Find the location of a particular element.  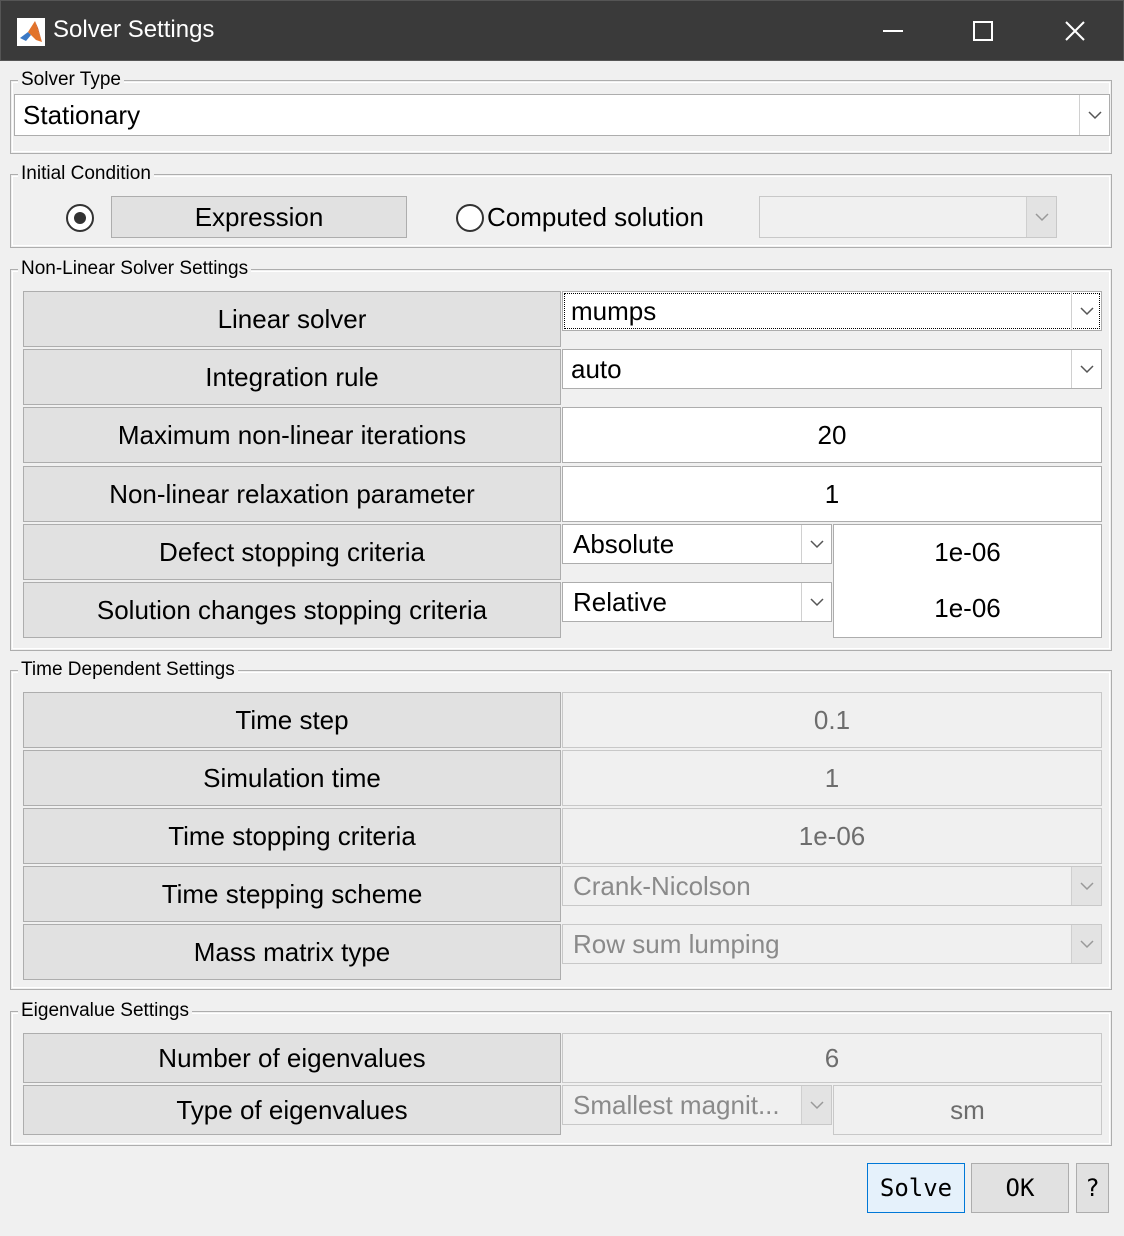

time-stepping-scheme-label: Time stepping scheme is located at coordinates (292, 894).